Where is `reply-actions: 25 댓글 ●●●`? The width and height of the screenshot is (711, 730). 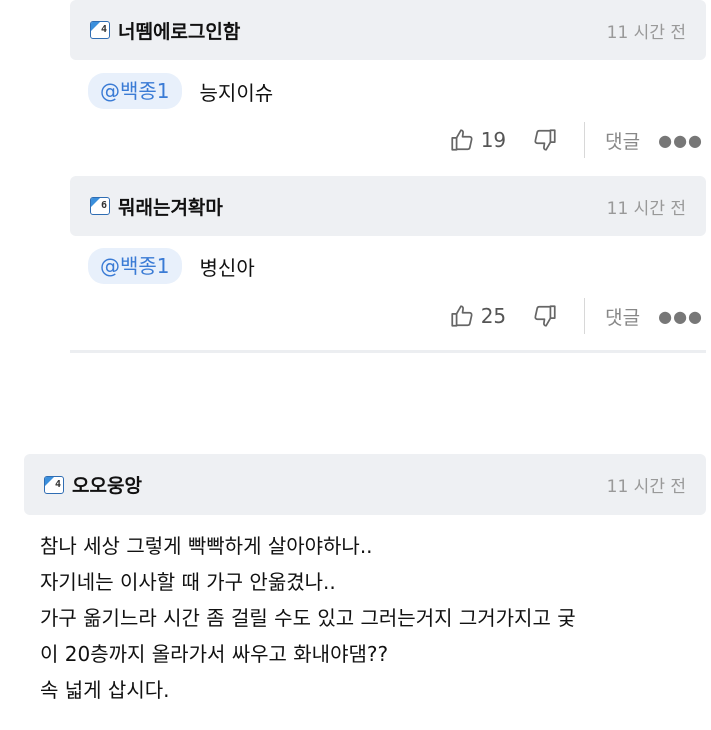 reply-actions: 25 댓글 ●●● is located at coordinates (576, 316).